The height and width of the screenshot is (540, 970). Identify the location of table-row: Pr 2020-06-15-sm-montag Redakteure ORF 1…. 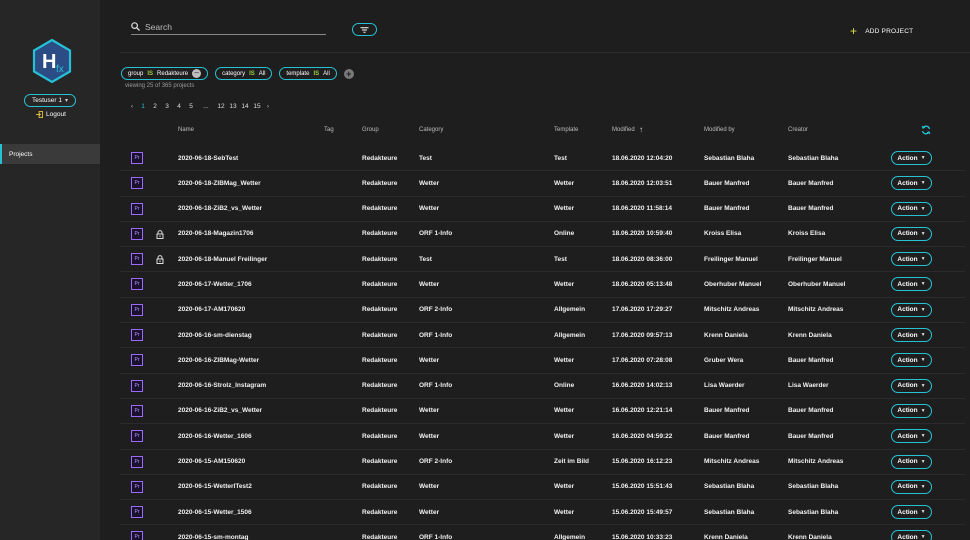
(542, 532).